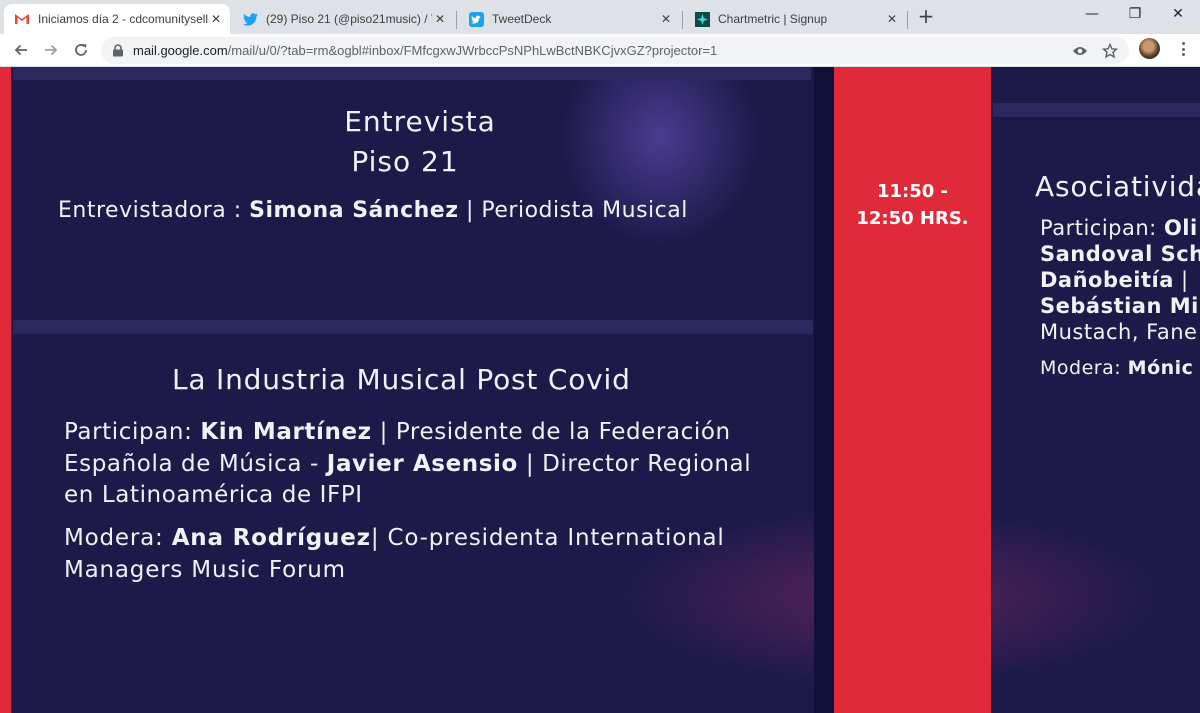  Describe the element at coordinates (773, 19) in the screenshot. I see `tab-title: Chartmetric | Signup` at that location.